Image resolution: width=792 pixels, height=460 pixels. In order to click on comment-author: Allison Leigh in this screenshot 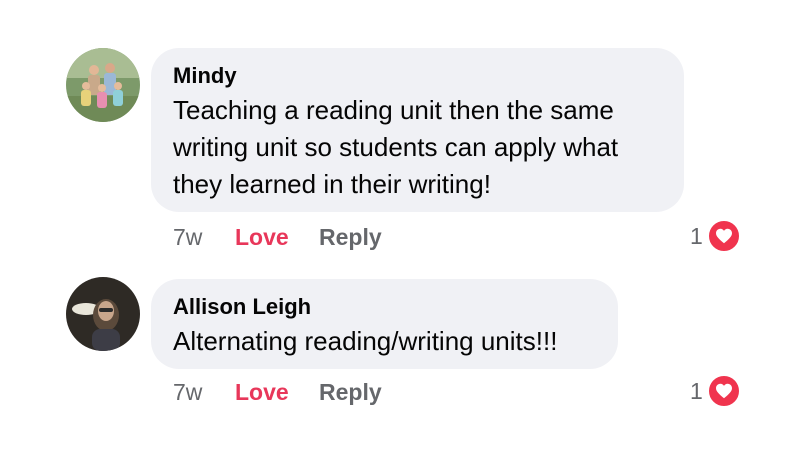, I will do `click(384, 307)`.